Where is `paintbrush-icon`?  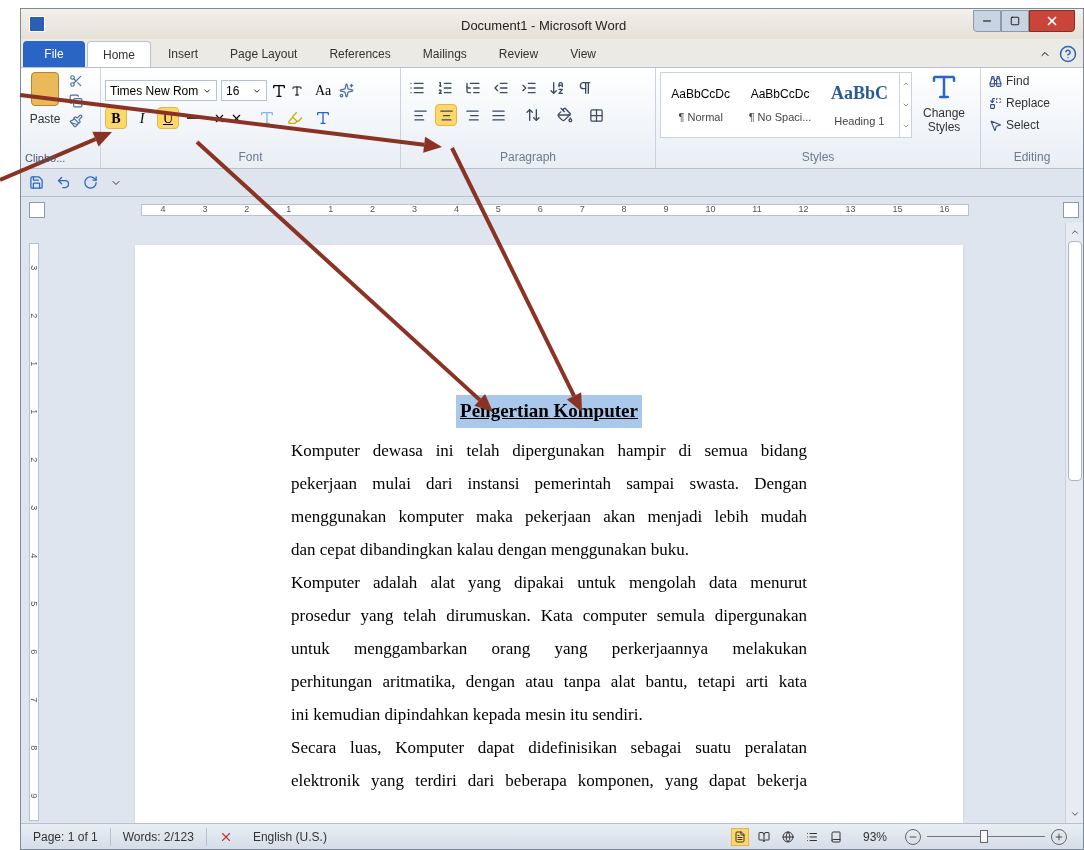 paintbrush-icon is located at coordinates (76, 121).